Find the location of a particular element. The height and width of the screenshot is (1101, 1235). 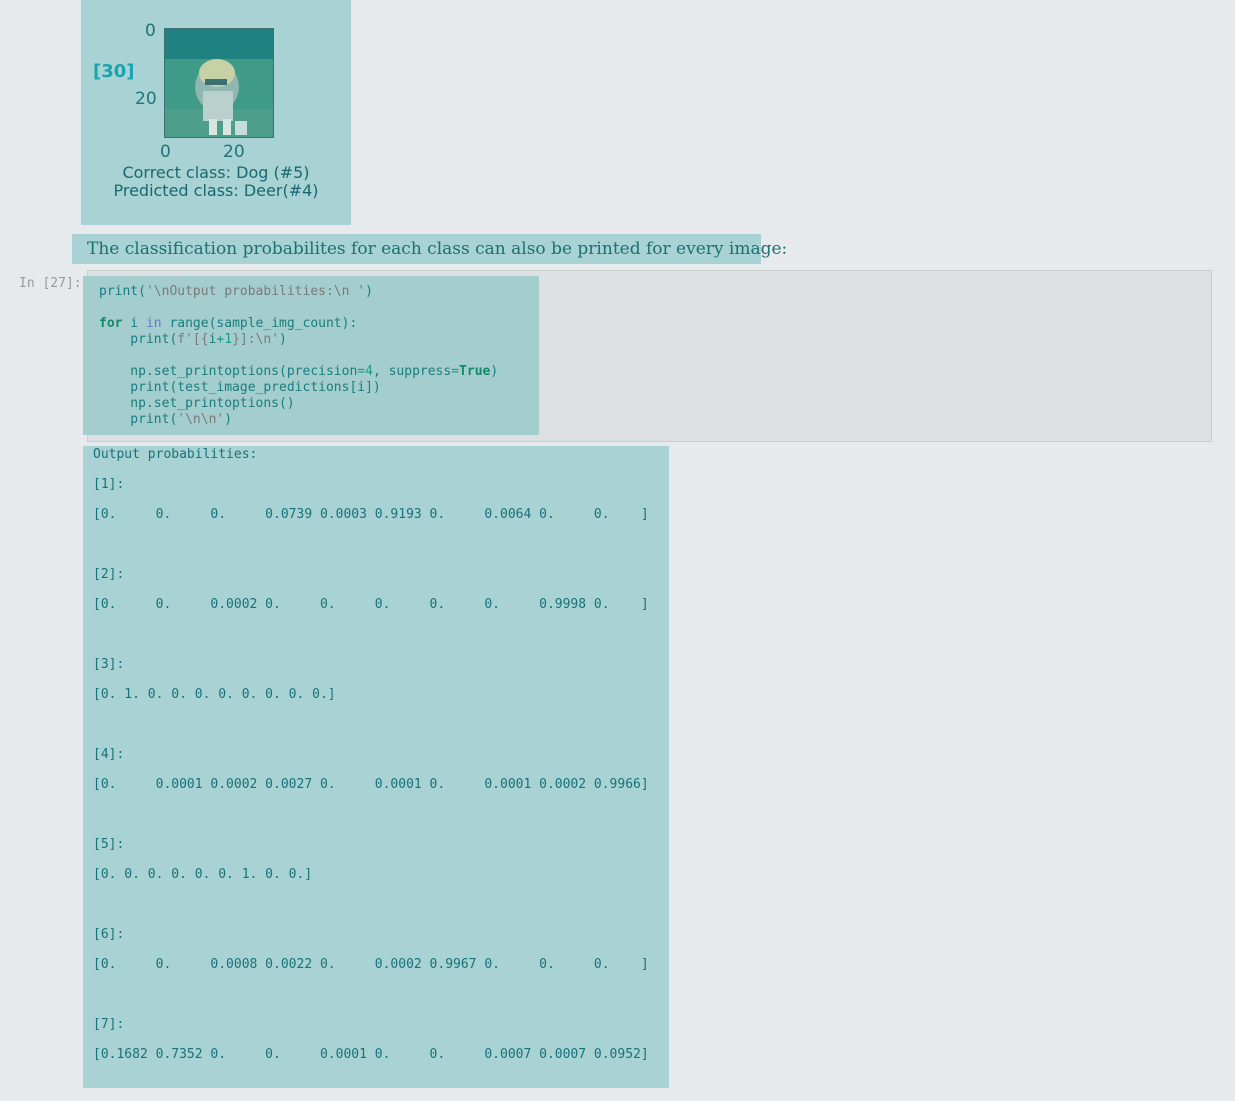

predicted-class-caption: Predicted class: Deer(#4) is located at coordinates (216, 190).